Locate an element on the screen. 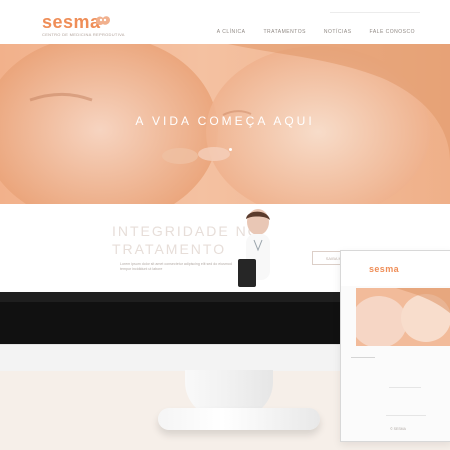 The image size is (450, 450). phone-footer-text: © SESMA is located at coordinates (398, 429).